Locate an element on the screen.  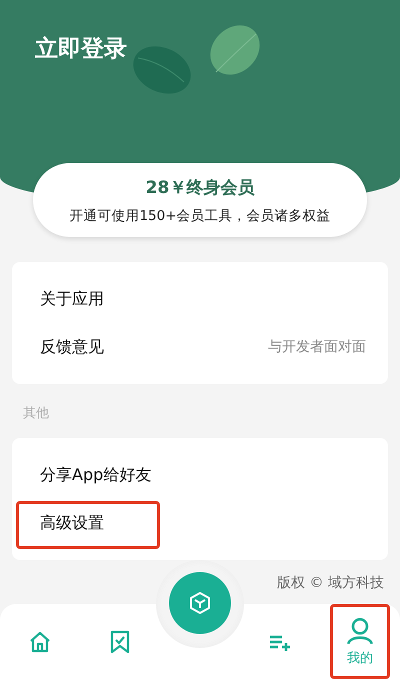
home-icon is located at coordinates (40, 642).